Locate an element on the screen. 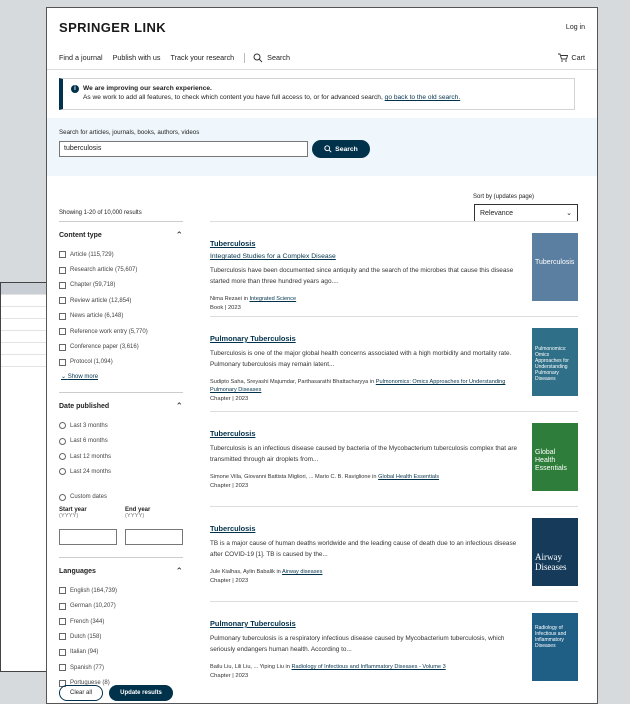 This screenshot has width=630, height=704. book-cover: Global Health Essentials is located at coordinates (555, 457).